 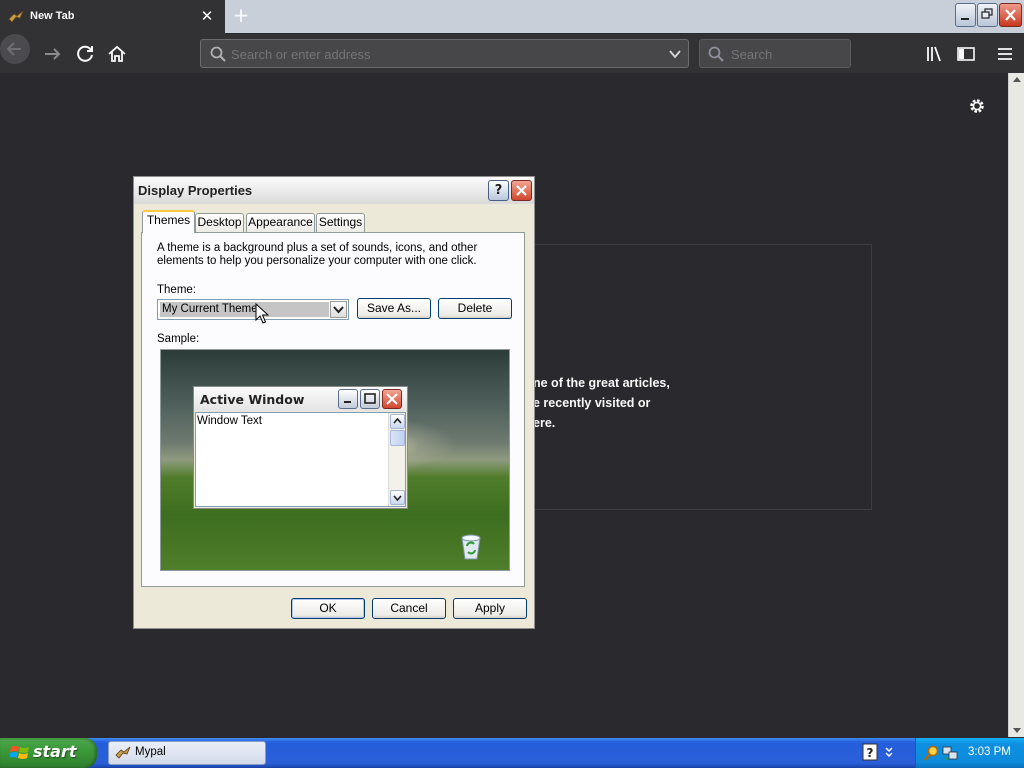 What do you see at coordinates (397, 438) in the screenshot?
I see `scroll-thumb` at bounding box center [397, 438].